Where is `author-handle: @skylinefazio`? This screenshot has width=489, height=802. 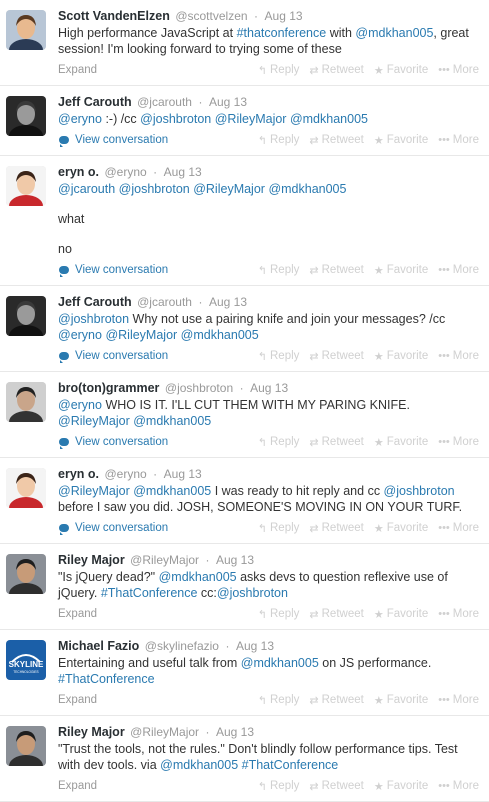 author-handle: @skylinefazio is located at coordinates (182, 646).